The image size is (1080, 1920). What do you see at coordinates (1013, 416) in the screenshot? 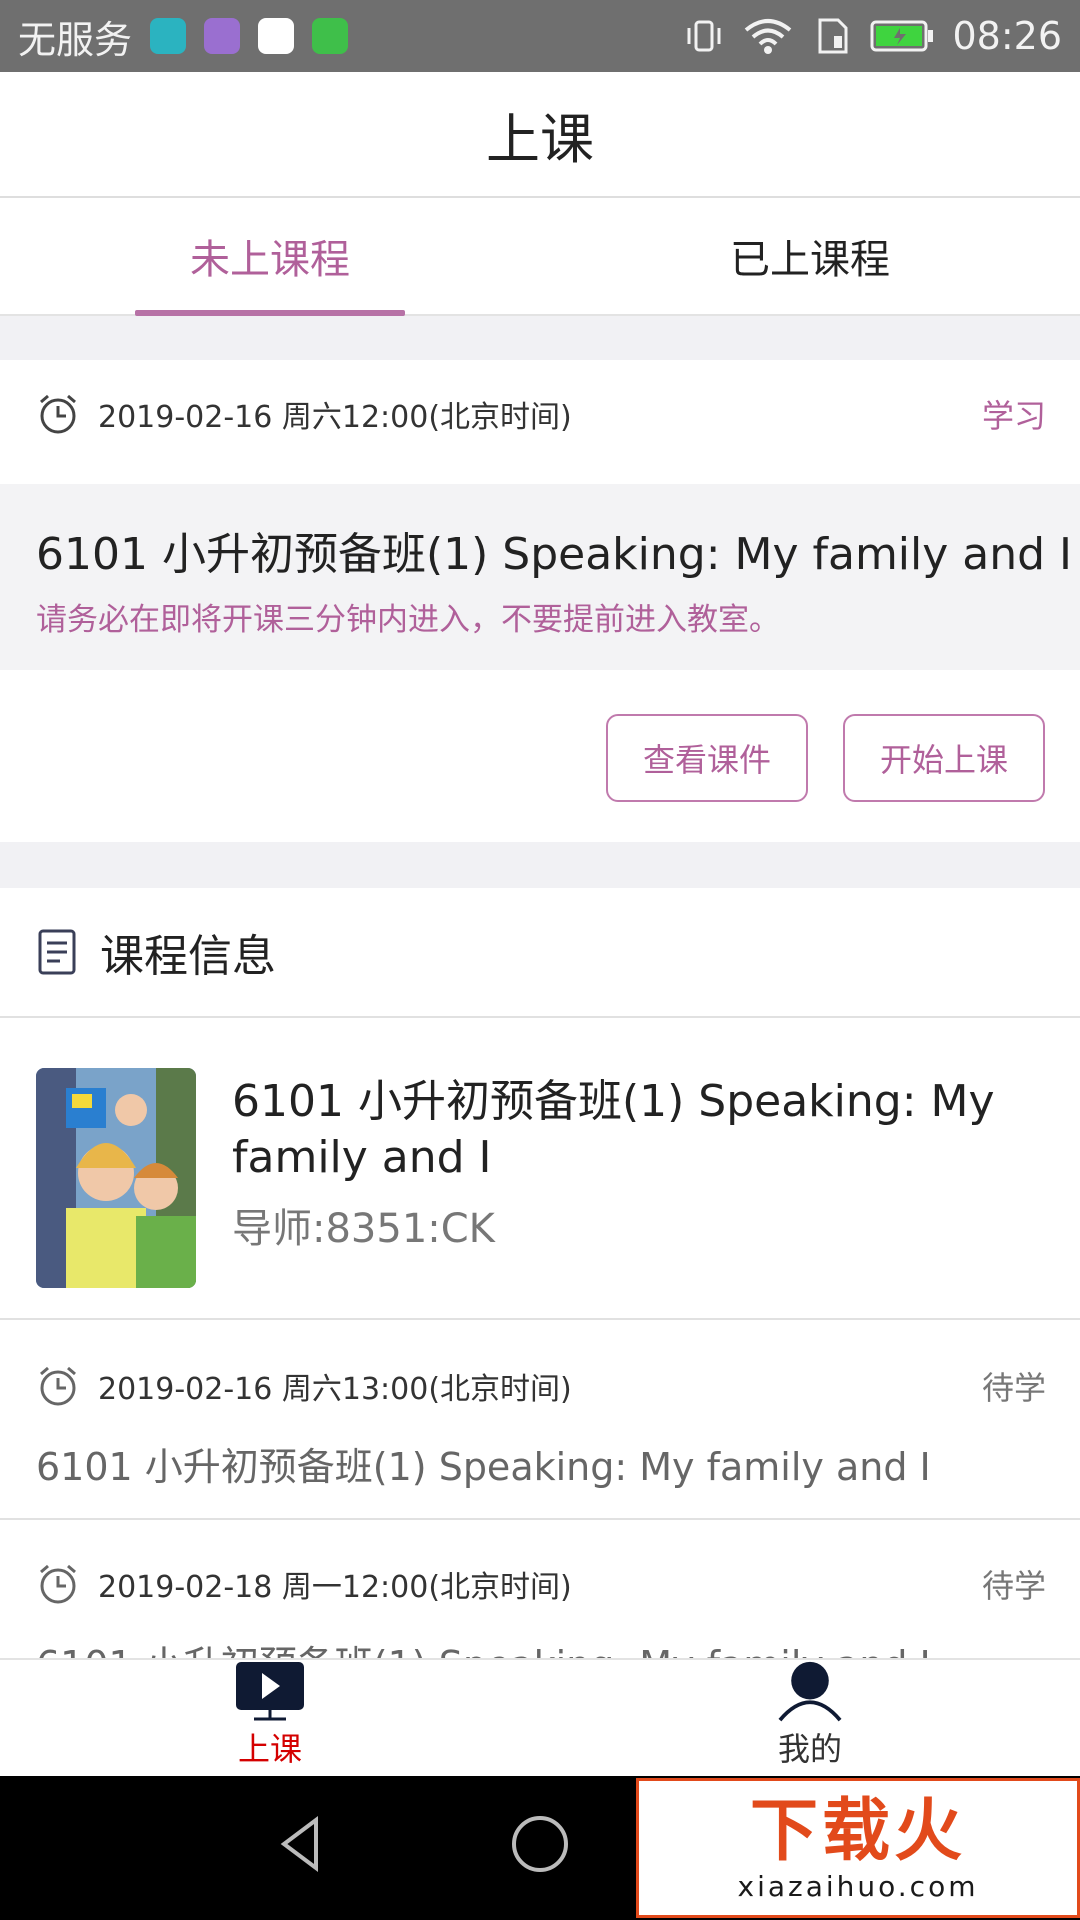
I see `lesson-status: 学习` at bounding box center [1013, 416].